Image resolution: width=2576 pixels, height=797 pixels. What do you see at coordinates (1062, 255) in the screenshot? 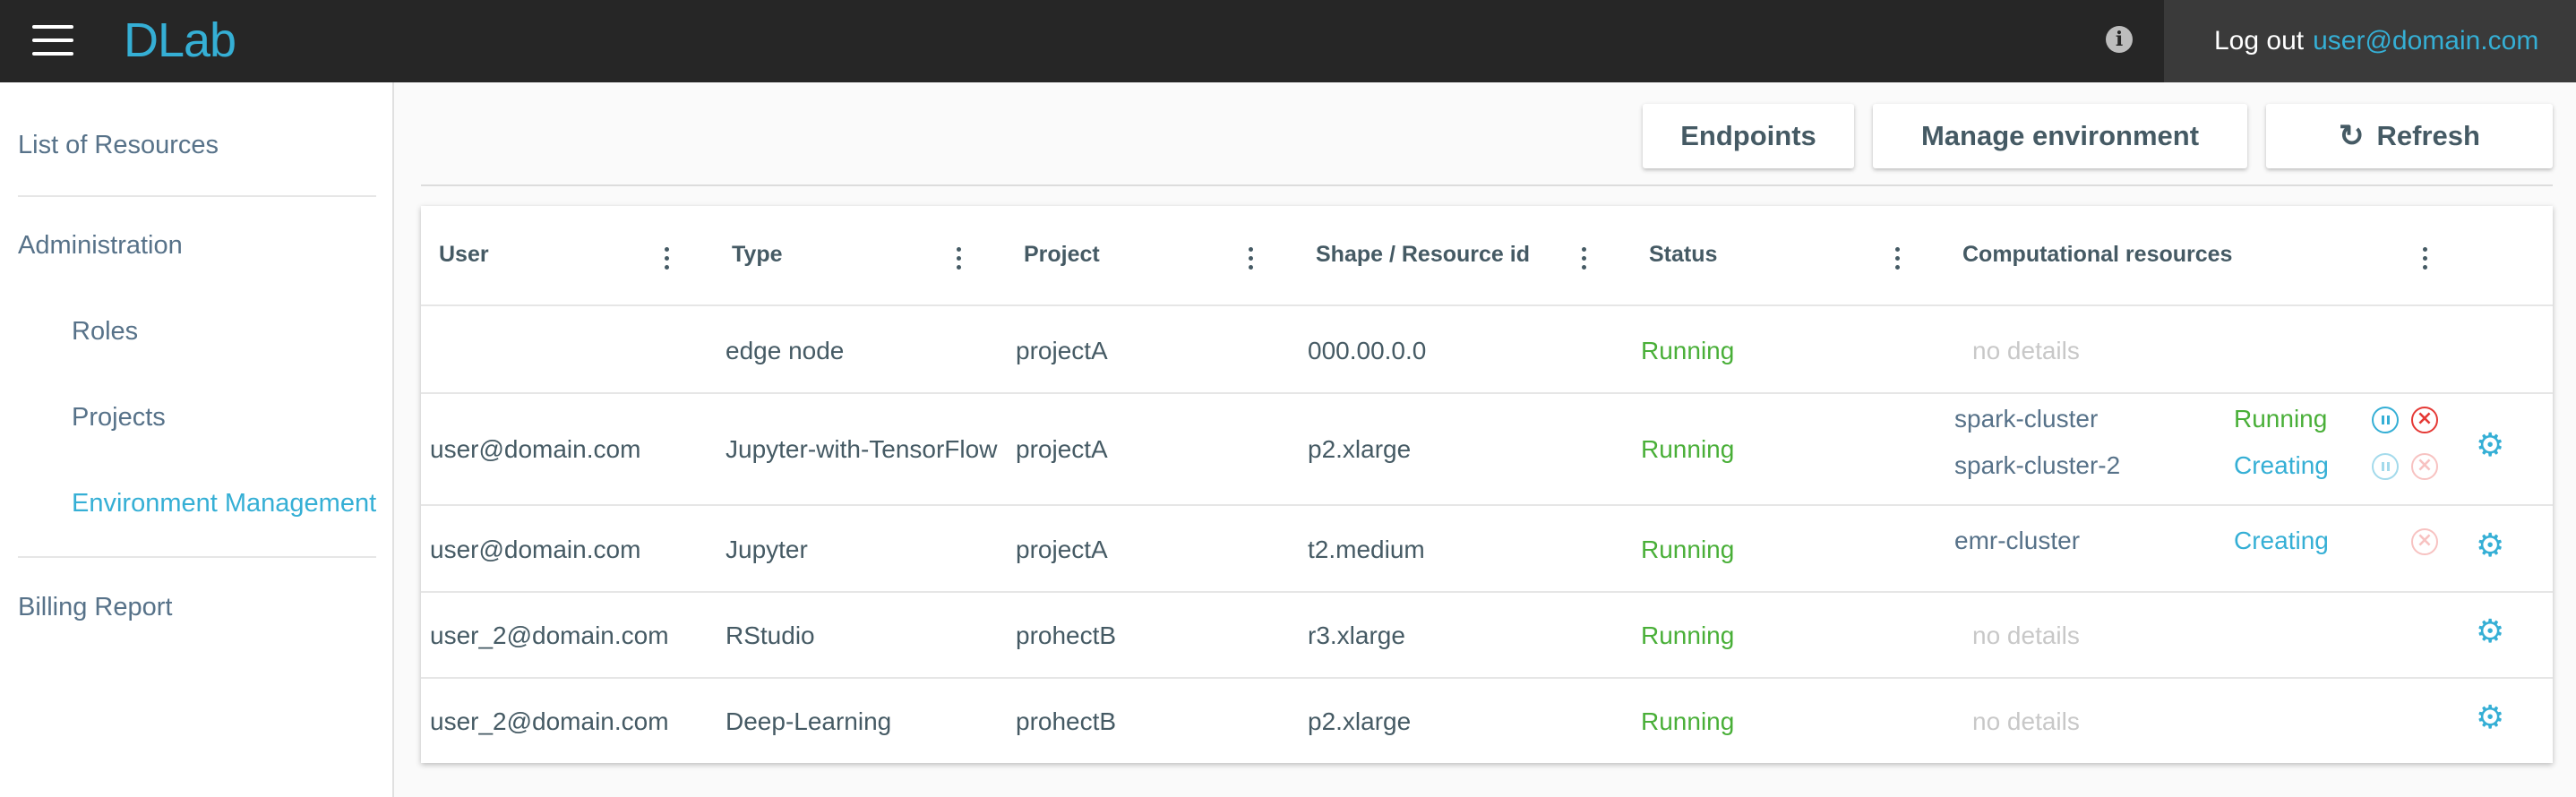
I see `column-header-project: Project` at bounding box center [1062, 255].